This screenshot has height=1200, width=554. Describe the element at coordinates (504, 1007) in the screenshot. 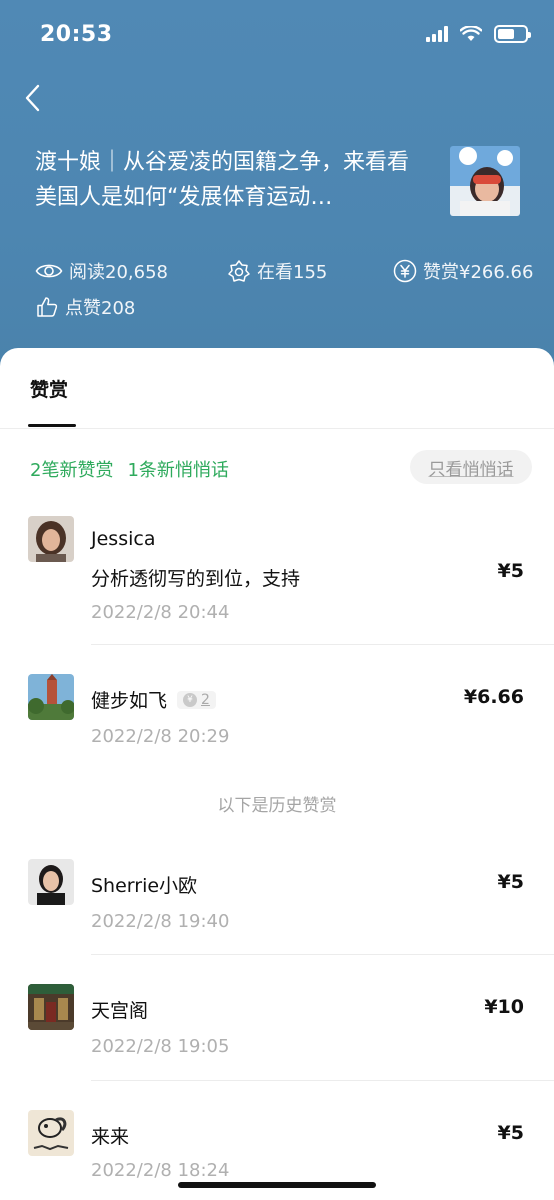

I see `reward-amount: ¥10` at that location.